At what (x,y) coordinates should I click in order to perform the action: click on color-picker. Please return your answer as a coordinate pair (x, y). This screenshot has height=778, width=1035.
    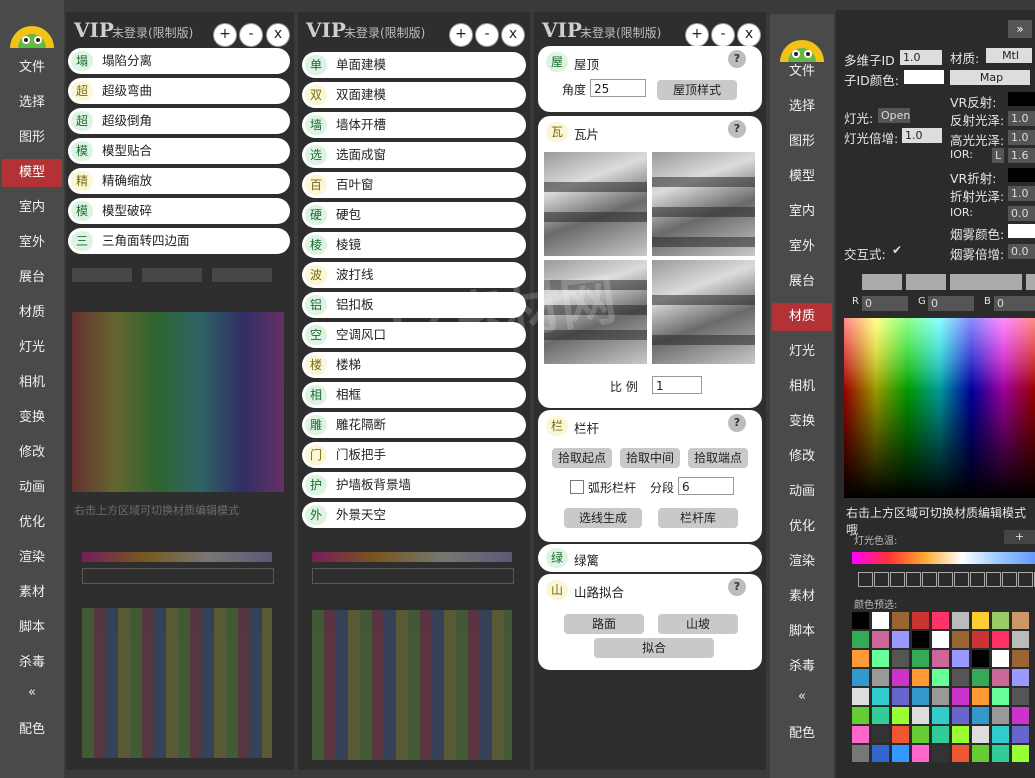
    Looking at the image, I should click on (939, 408).